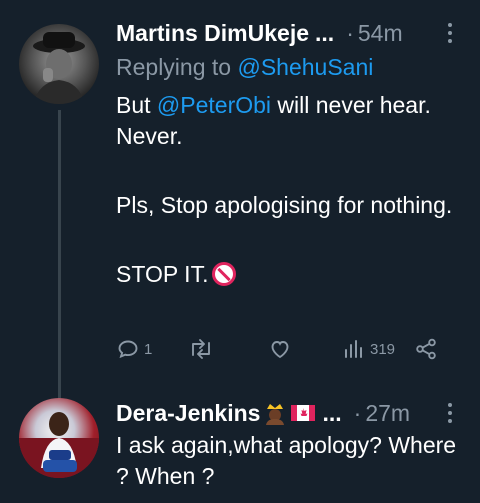  I want to click on timestamp: 27m, so click(387, 413).